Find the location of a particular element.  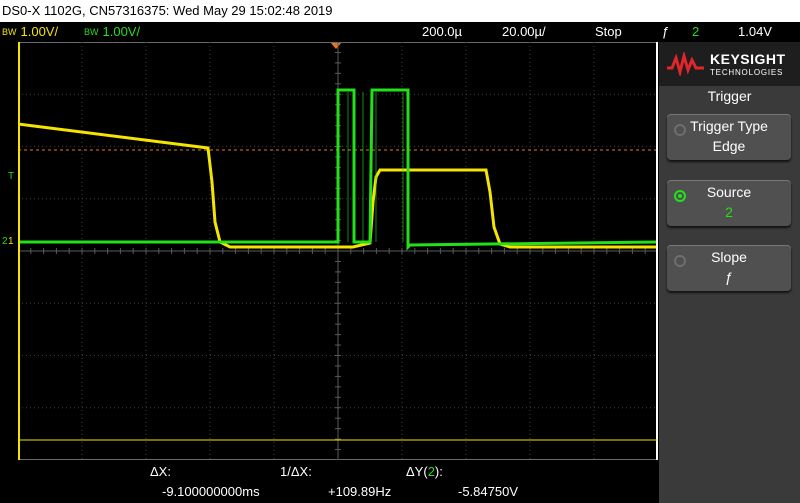

ch1-scale-readout: BW 1.00V/ is located at coordinates (30, 32).